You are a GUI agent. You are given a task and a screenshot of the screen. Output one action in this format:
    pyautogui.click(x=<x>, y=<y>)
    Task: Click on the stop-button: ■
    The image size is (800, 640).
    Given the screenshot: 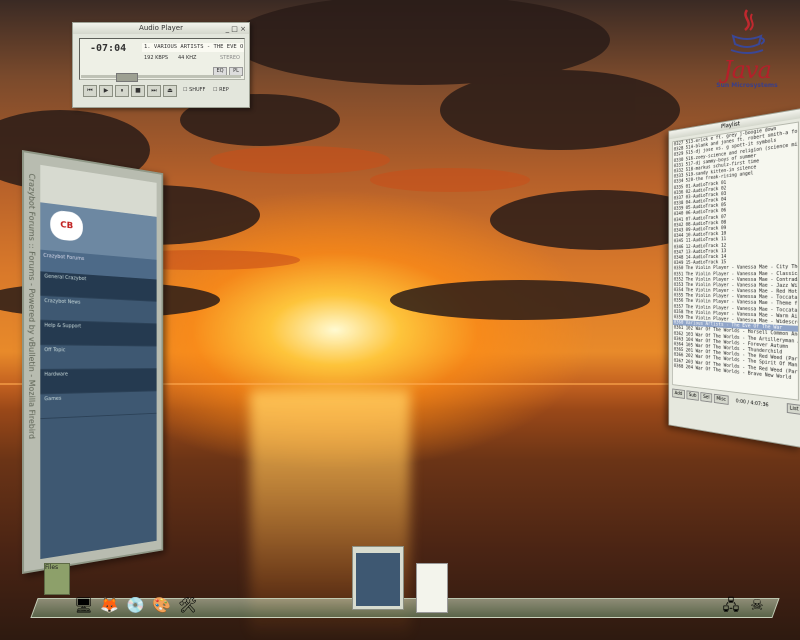 What is the action you would take?
    pyautogui.click(x=138, y=91)
    